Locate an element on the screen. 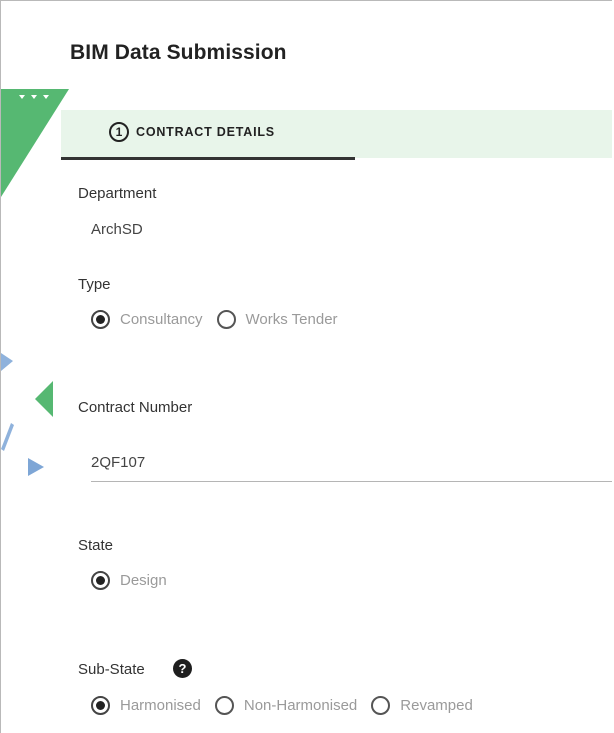  sub-state-radio-group: Harmonised Non-Harmonised Revamped is located at coordinates (282, 705).